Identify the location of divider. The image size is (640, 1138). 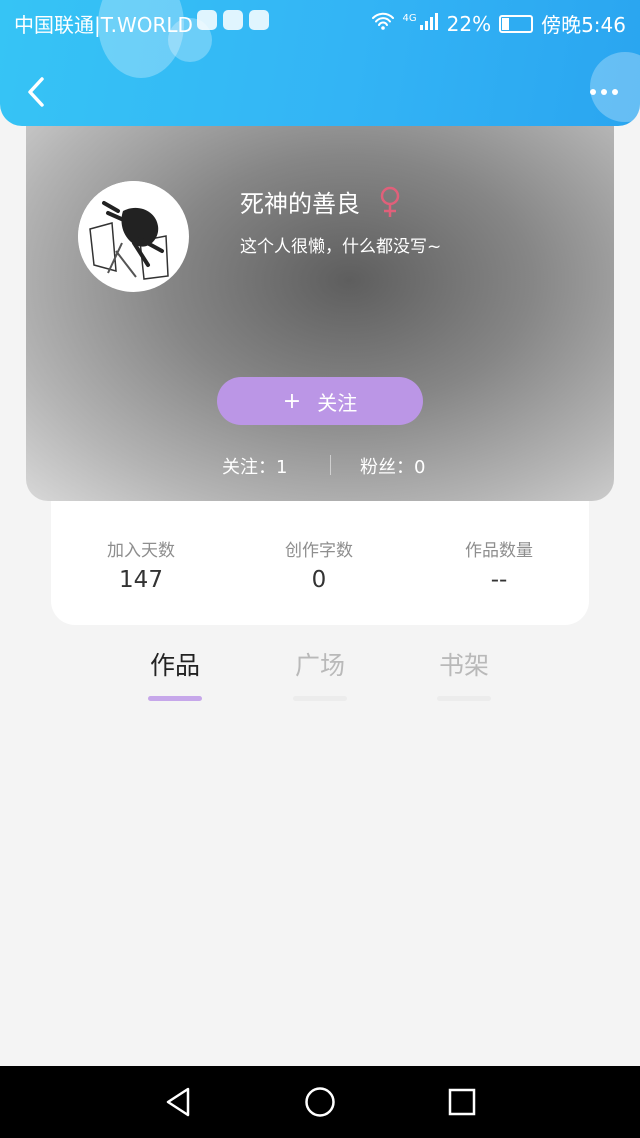
(330, 465).